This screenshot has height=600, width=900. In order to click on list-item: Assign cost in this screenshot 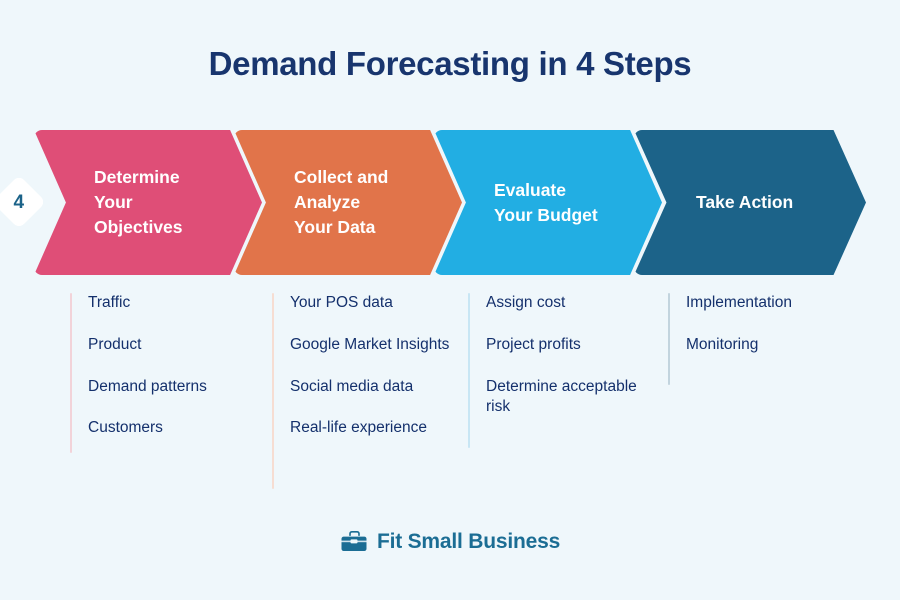, I will do `click(526, 302)`.